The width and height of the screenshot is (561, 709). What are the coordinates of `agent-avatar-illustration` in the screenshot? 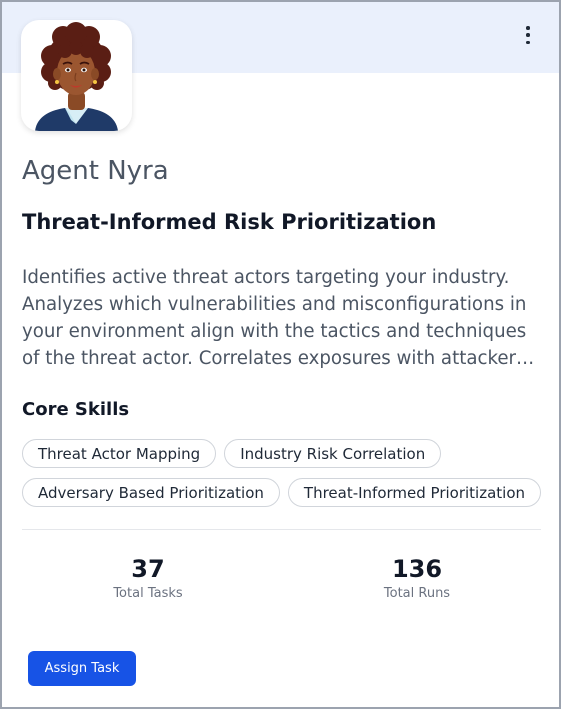 It's located at (76, 76).